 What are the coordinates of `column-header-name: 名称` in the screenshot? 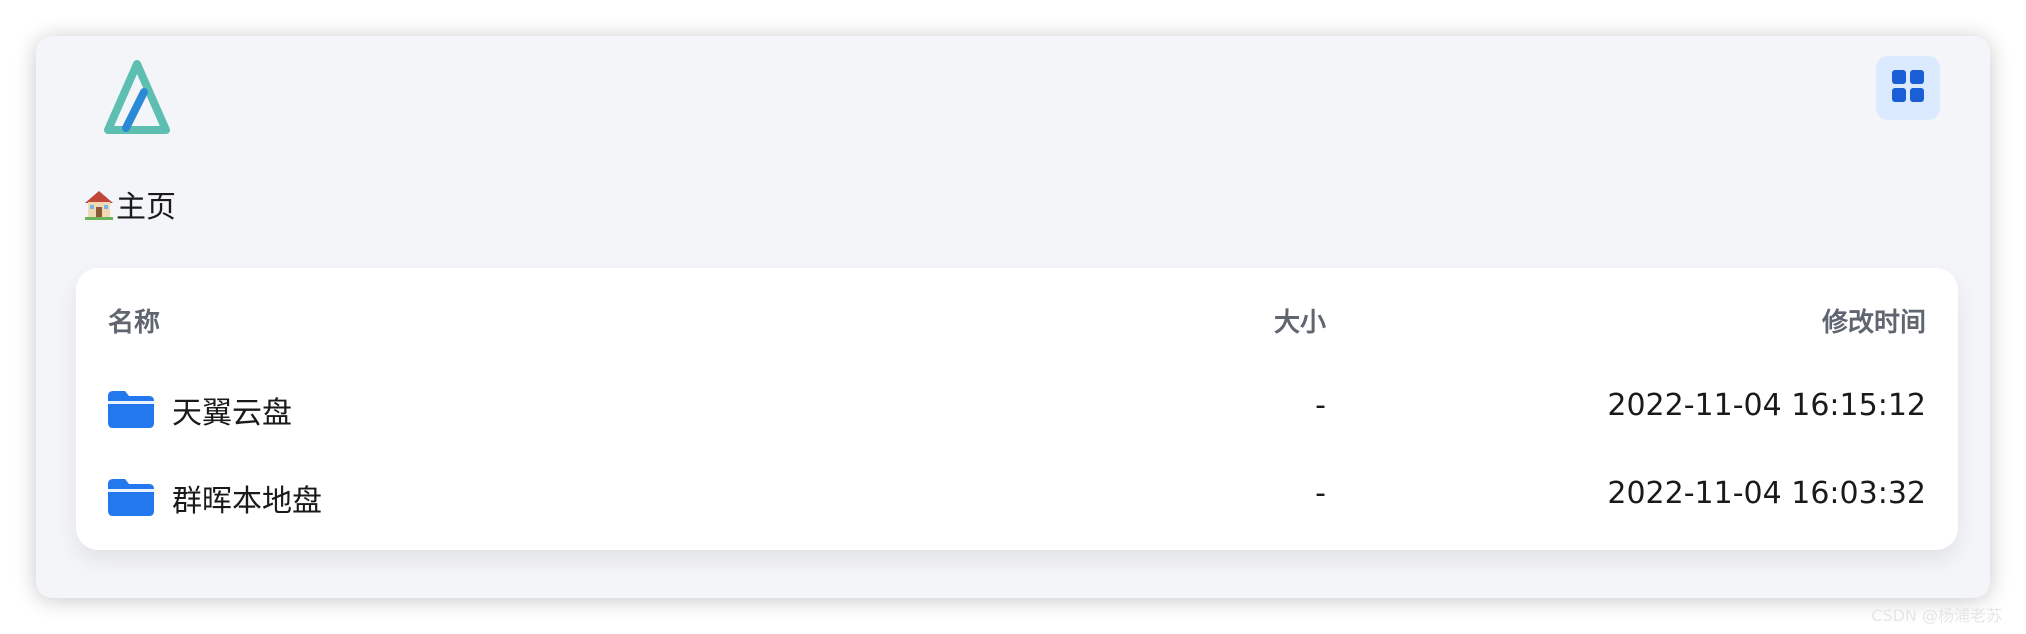 It's located at (134, 320).